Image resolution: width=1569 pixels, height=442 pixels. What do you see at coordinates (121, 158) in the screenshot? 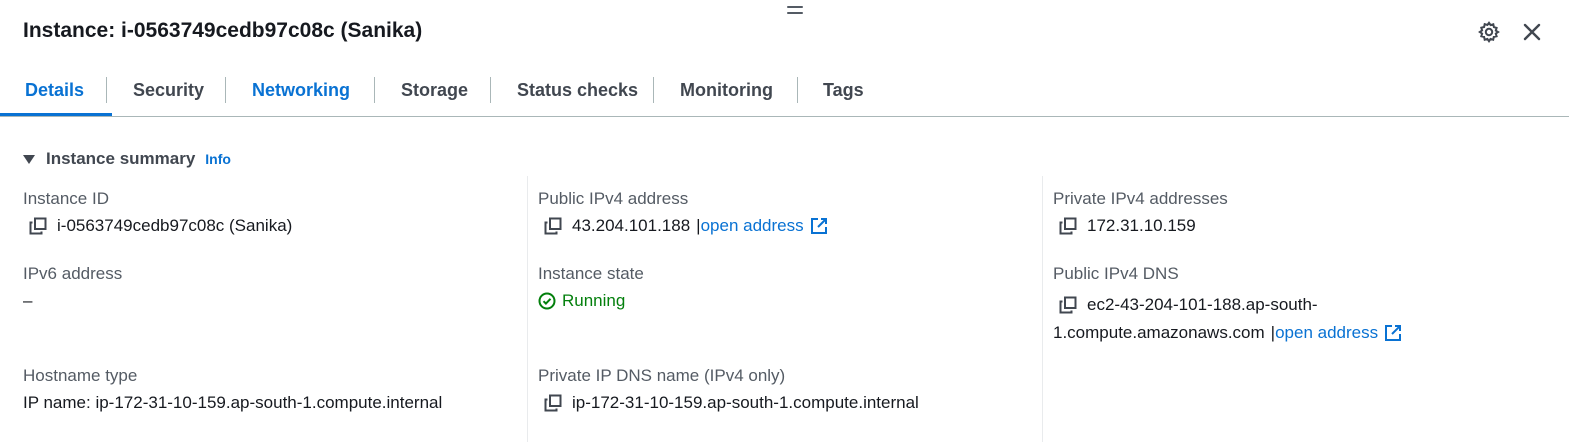
I see `section-title: Instance summary` at bounding box center [121, 158].